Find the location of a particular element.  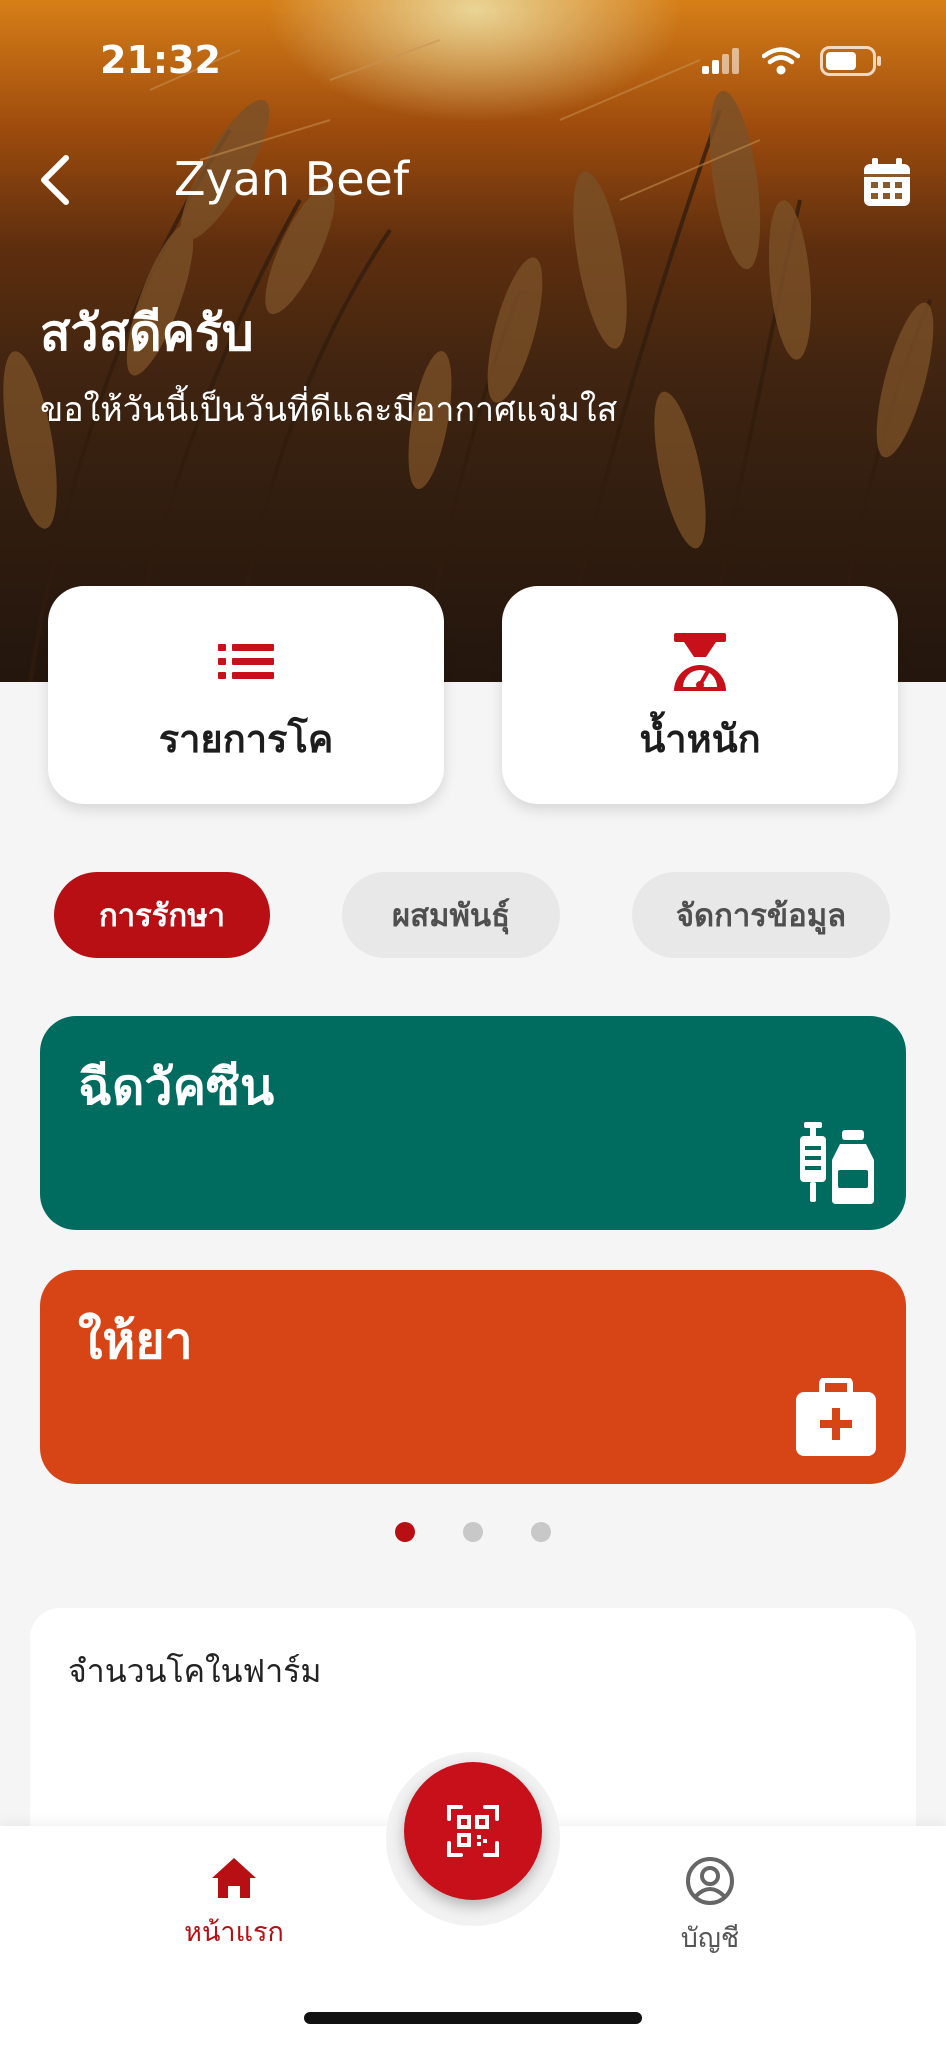

status-icons is located at coordinates (792, 61).